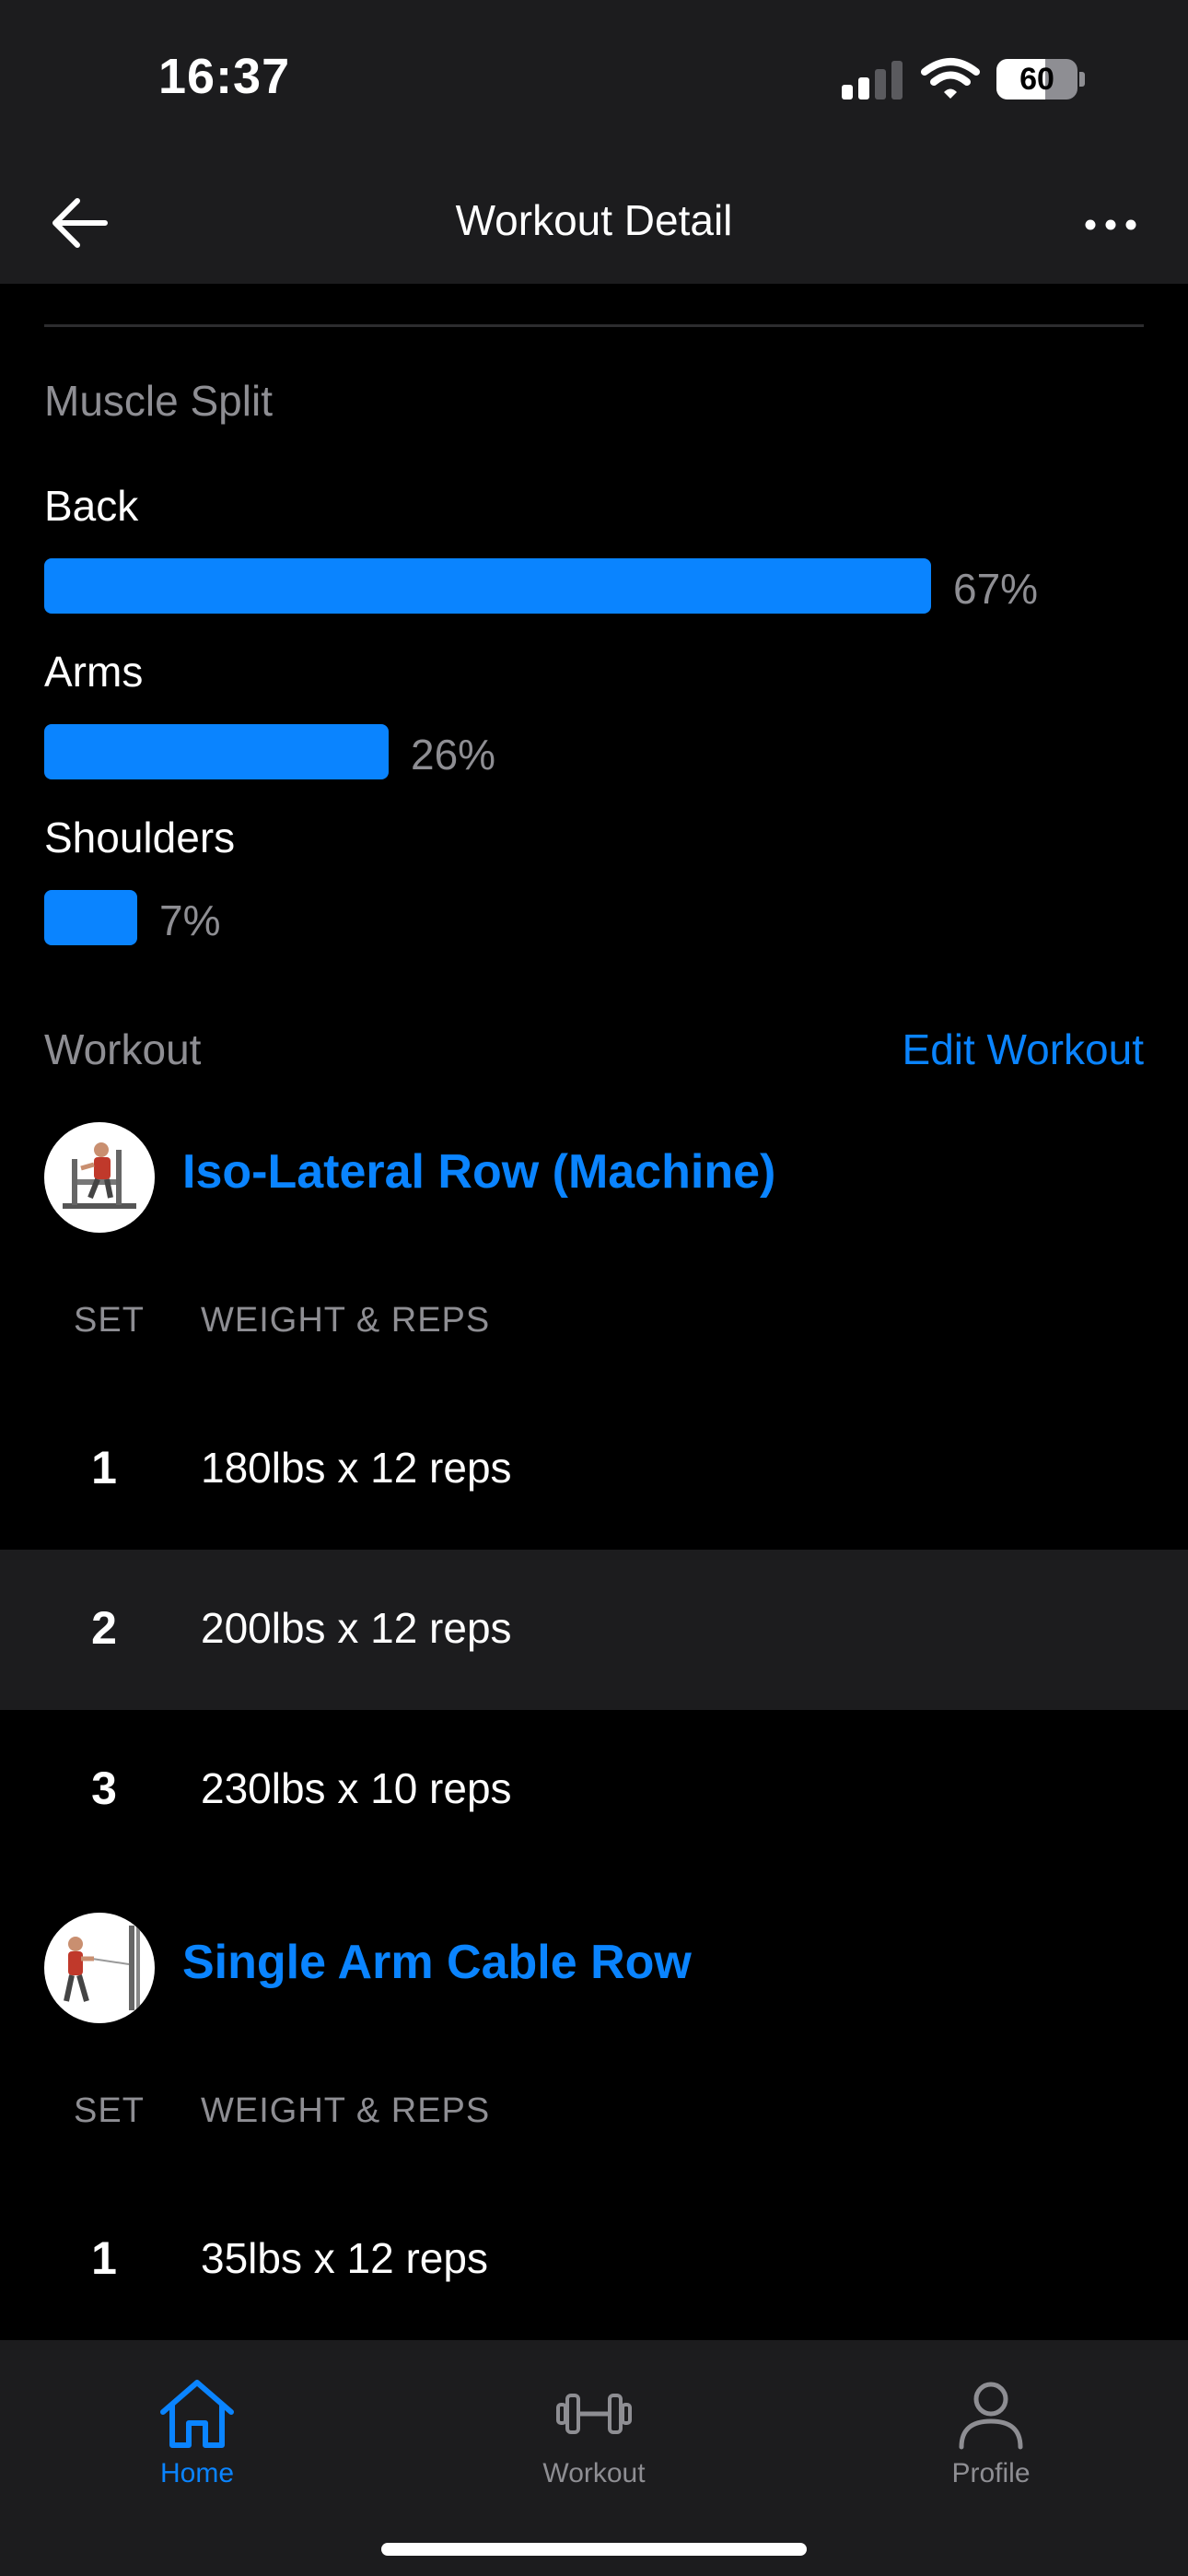 This screenshot has height=2576, width=1188. What do you see at coordinates (594, 220) in the screenshot?
I see `page-title: Workout Detail` at bounding box center [594, 220].